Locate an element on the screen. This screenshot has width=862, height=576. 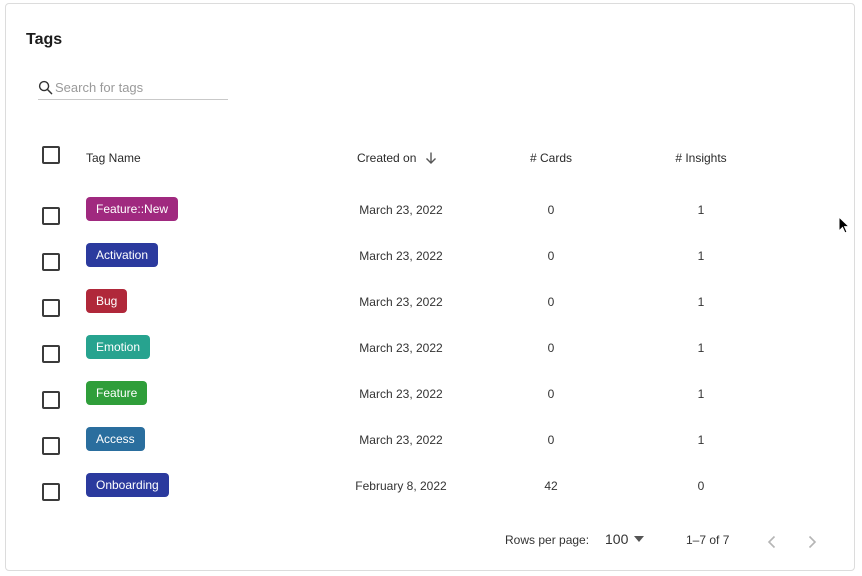
rows-per-page-select: 100 is located at coordinates (625, 539).